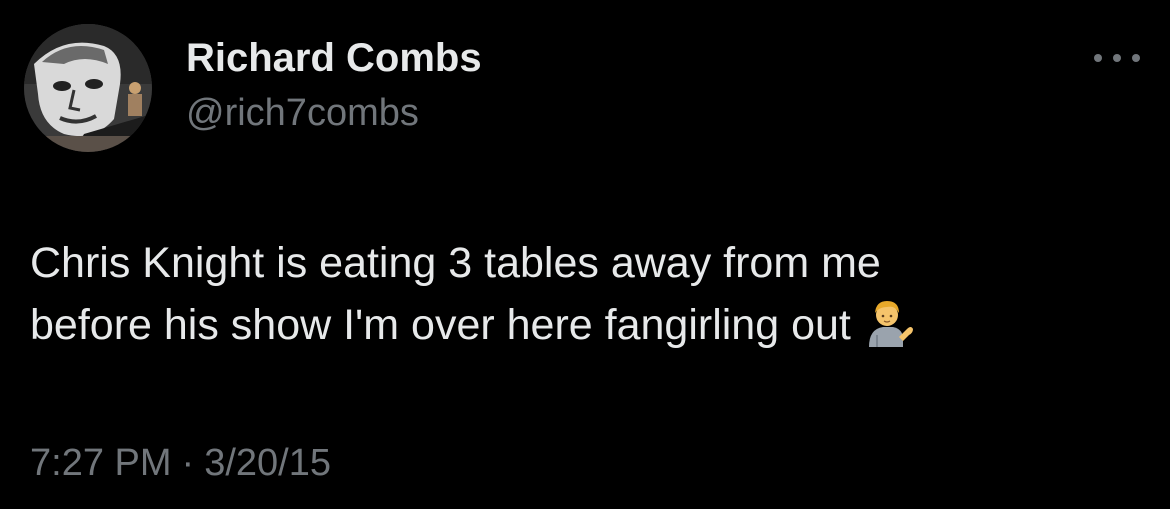 The height and width of the screenshot is (509, 1170). What do you see at coordinates (302, 113) in the screenshot?
I see `author-handle: @rich7combs` at bounding box center [302, 113].